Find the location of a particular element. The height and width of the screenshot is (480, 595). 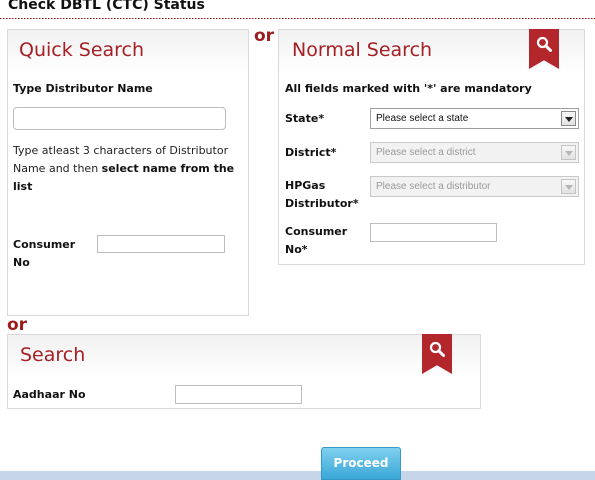

hpgas-distributor-label: HPGas Distributor* is located at coordinates (322, 195).